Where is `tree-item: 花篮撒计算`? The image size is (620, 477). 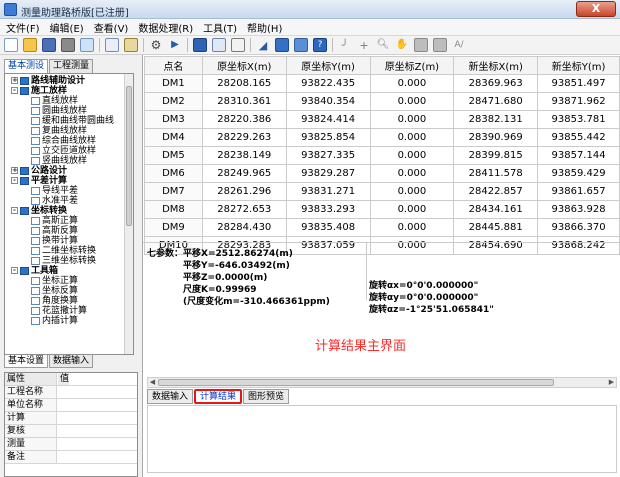 tree-item: 花篮撒计算 is located at coordinates (59, 311).